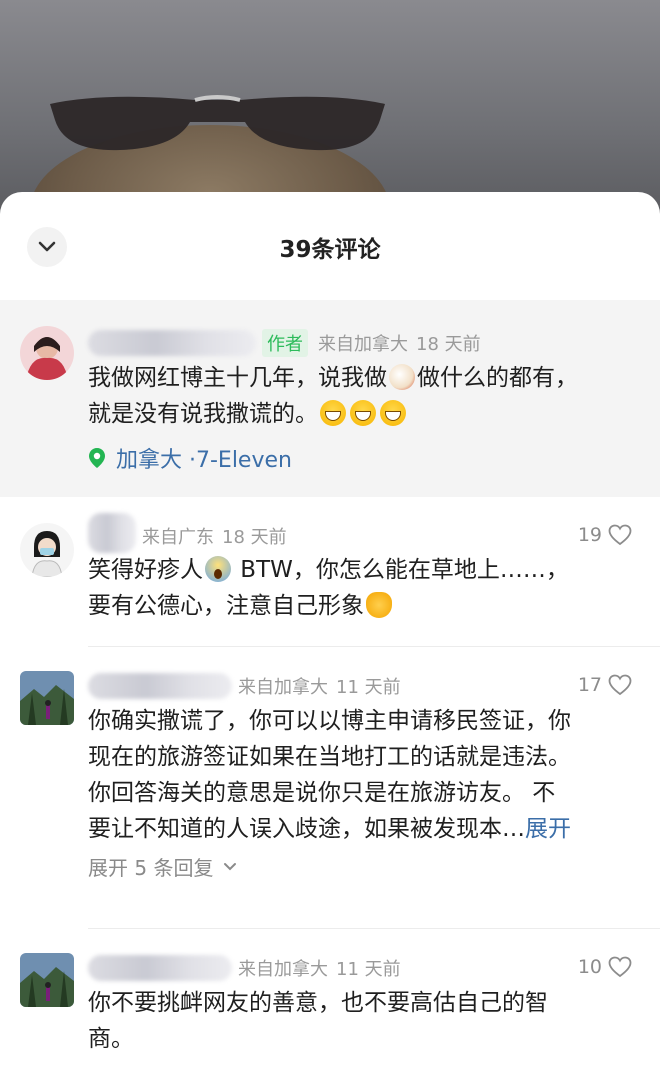  I want to click on scream-emoji-icon, so click(218, 569).